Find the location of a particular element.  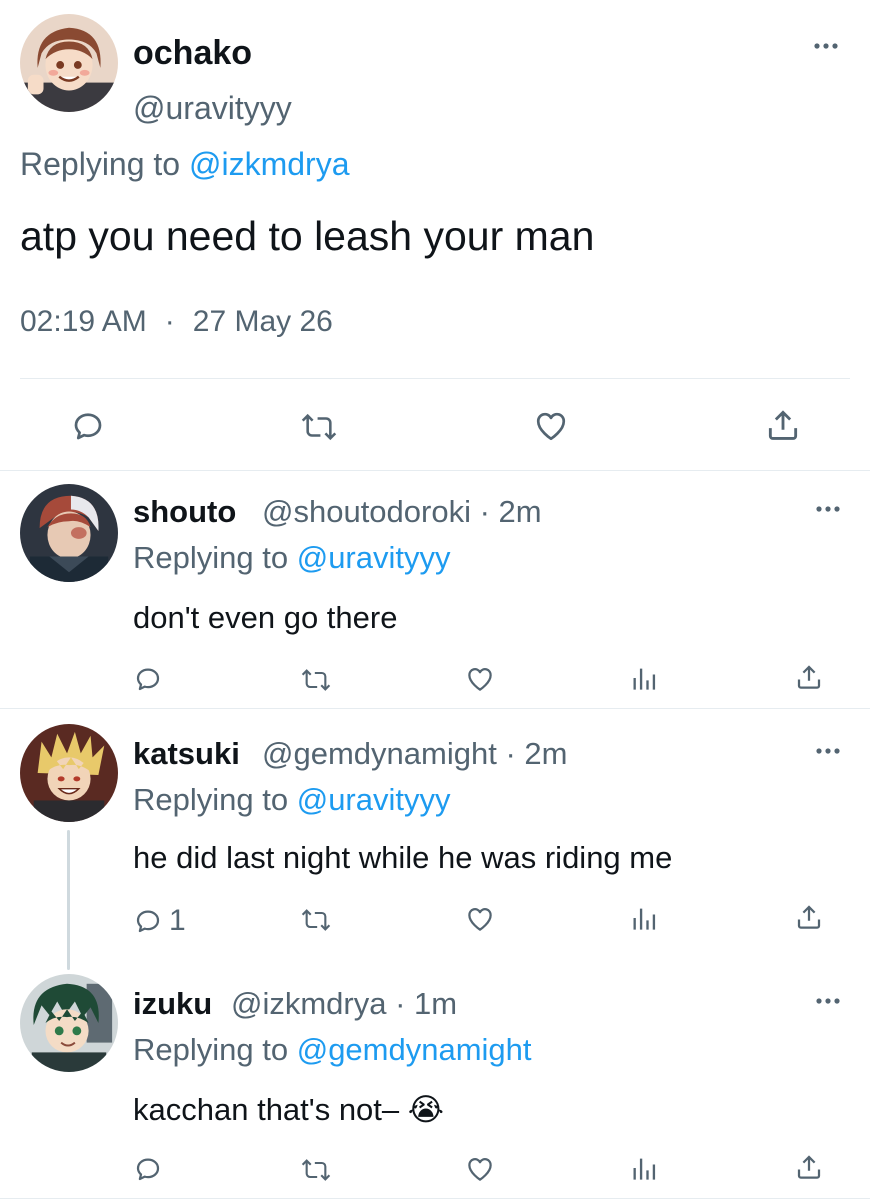

replying-to: Replying to @gemdynamight is located at coordinates (332, 1050).